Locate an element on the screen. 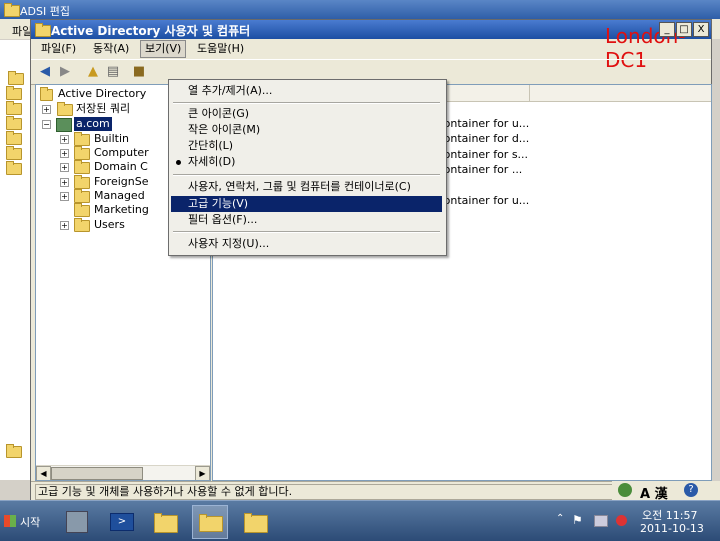 The height and width of the screenshot is (541, 720). close-button: X is located at coordinates (701, 29).